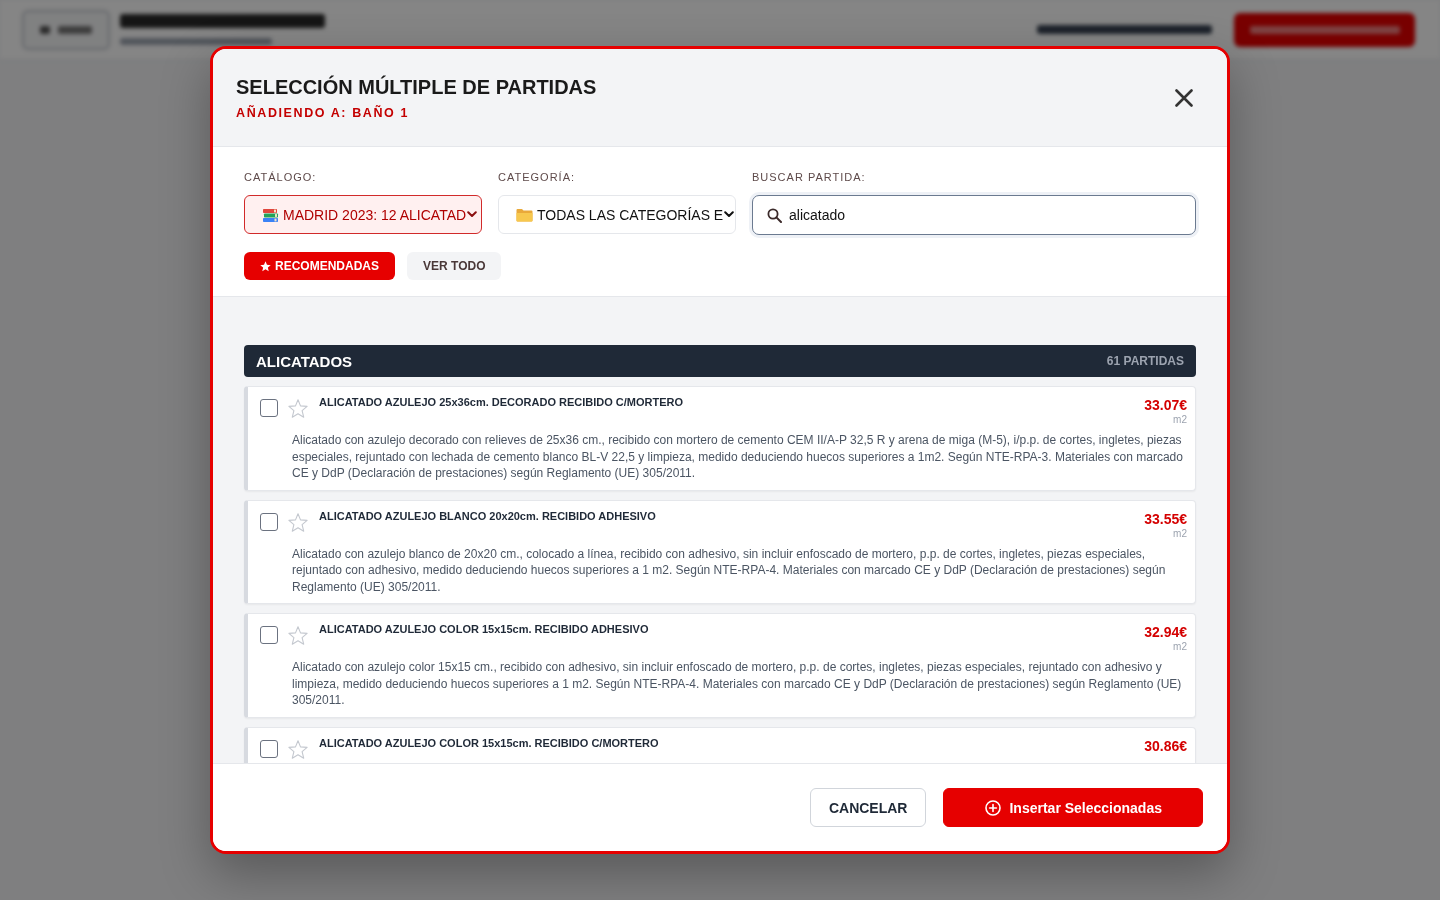 The height and width of the screenshot is (900, 1440). I want to click on category-dropdown: TODAS LAS CATEGORÍAS E, so click(617, 214).